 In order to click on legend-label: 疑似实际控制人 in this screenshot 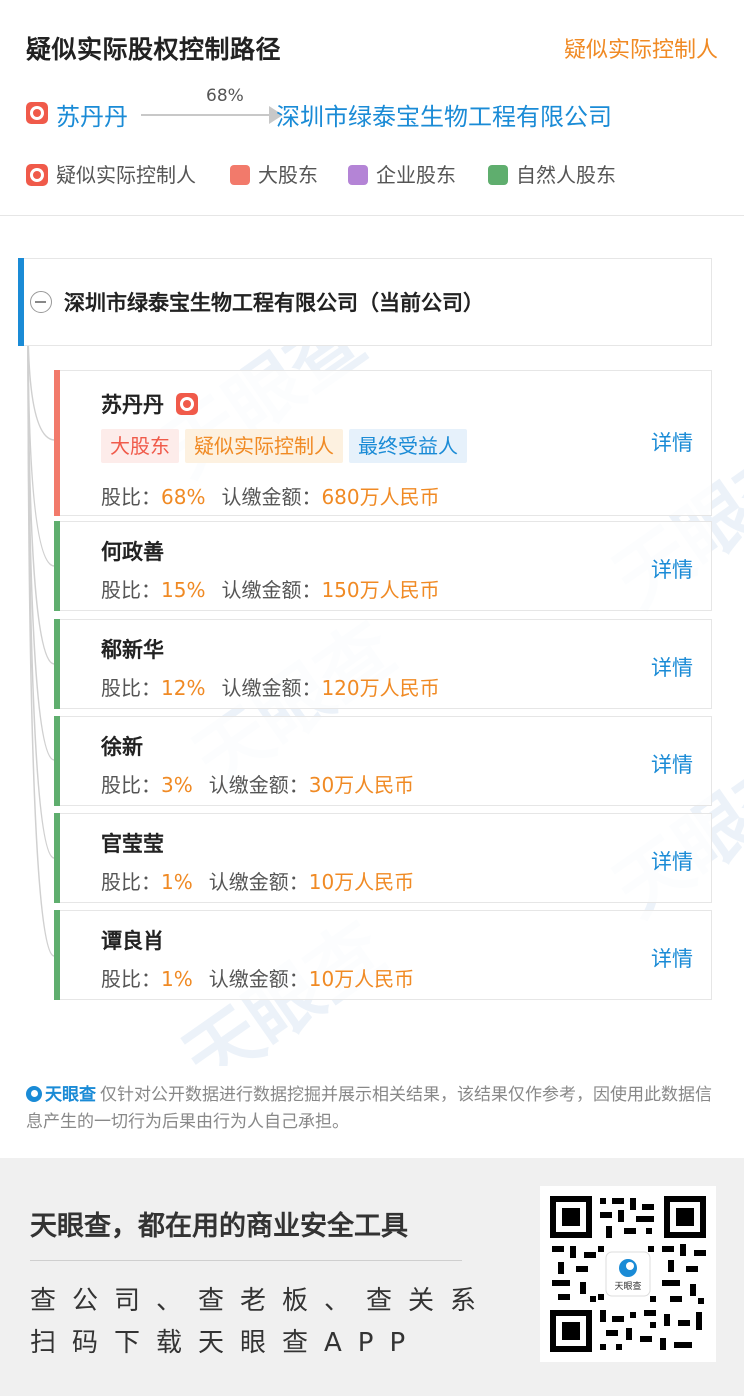, I will do `click(126, 175)`.